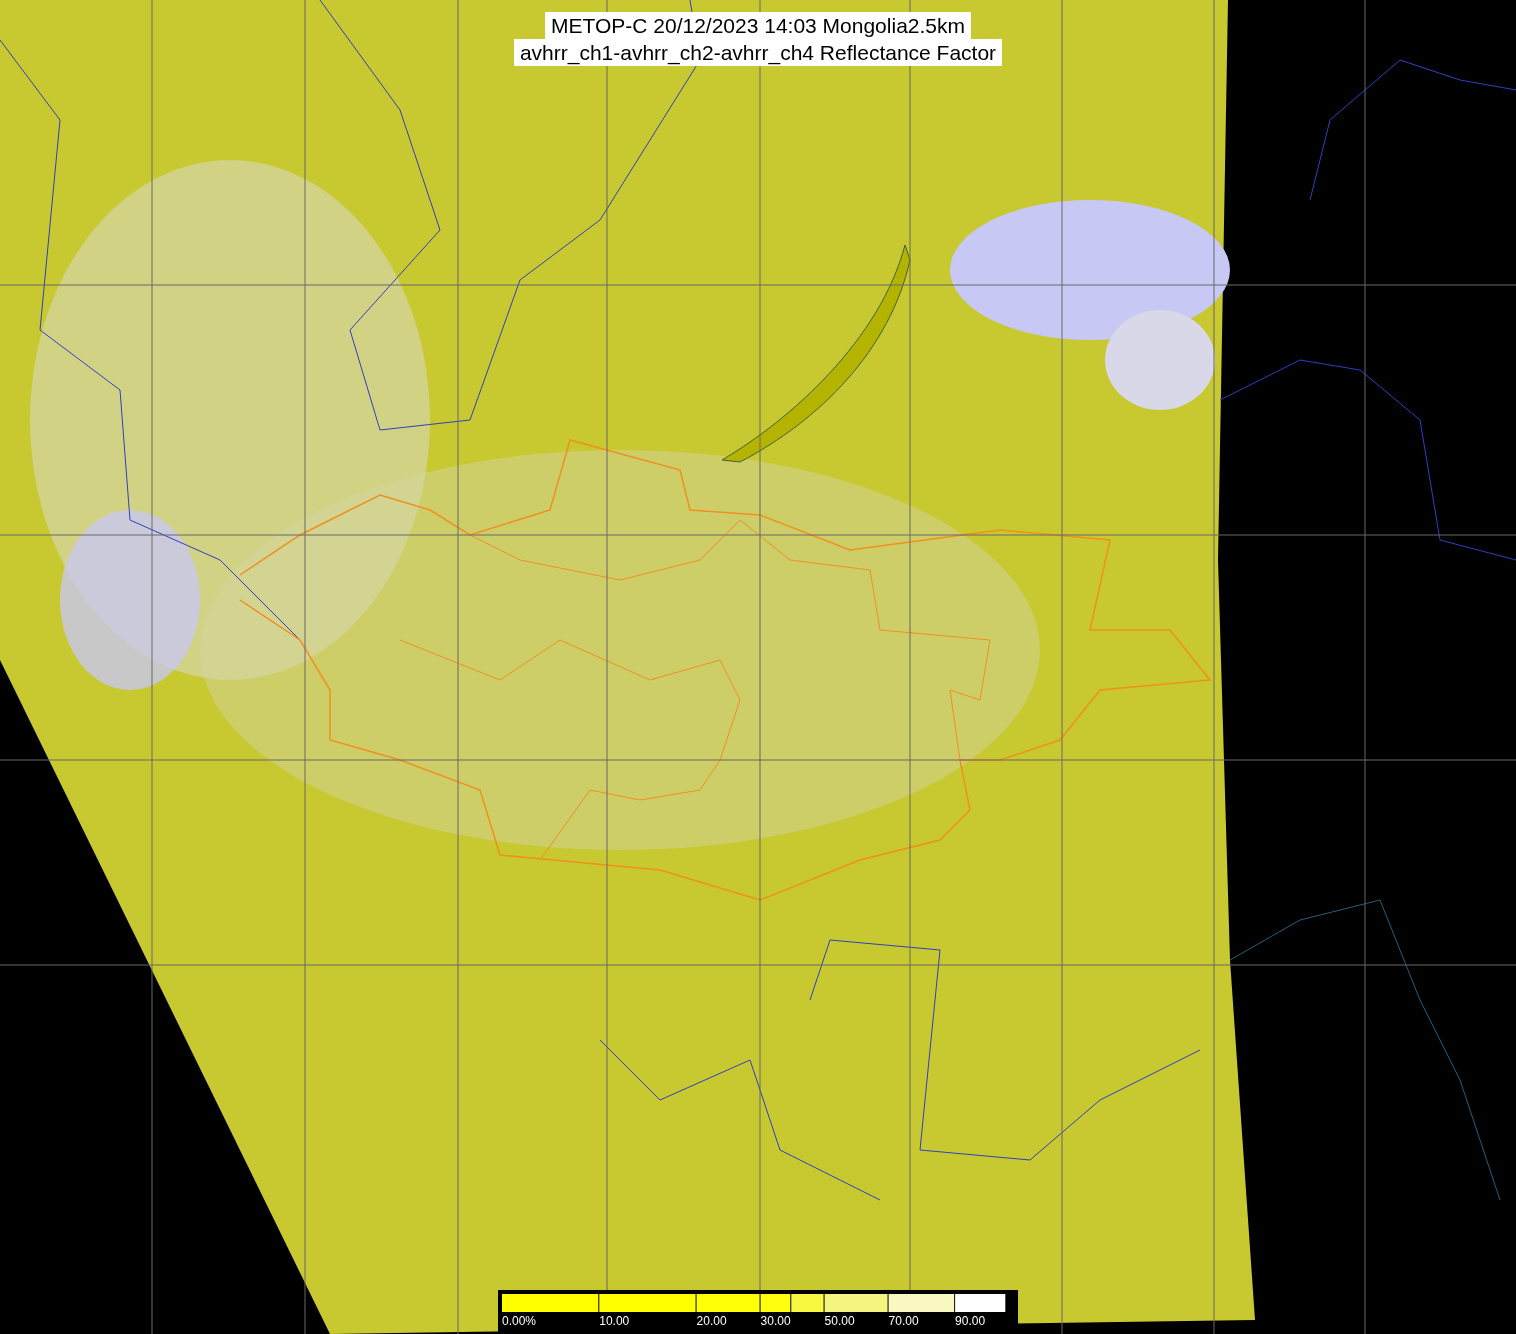 Image resolution: width=1516 pixels, height=1334 pixels. Describe the element at coordinates (903, 1321) in the screenshot. I see `scale-label: 70.00` at that location.